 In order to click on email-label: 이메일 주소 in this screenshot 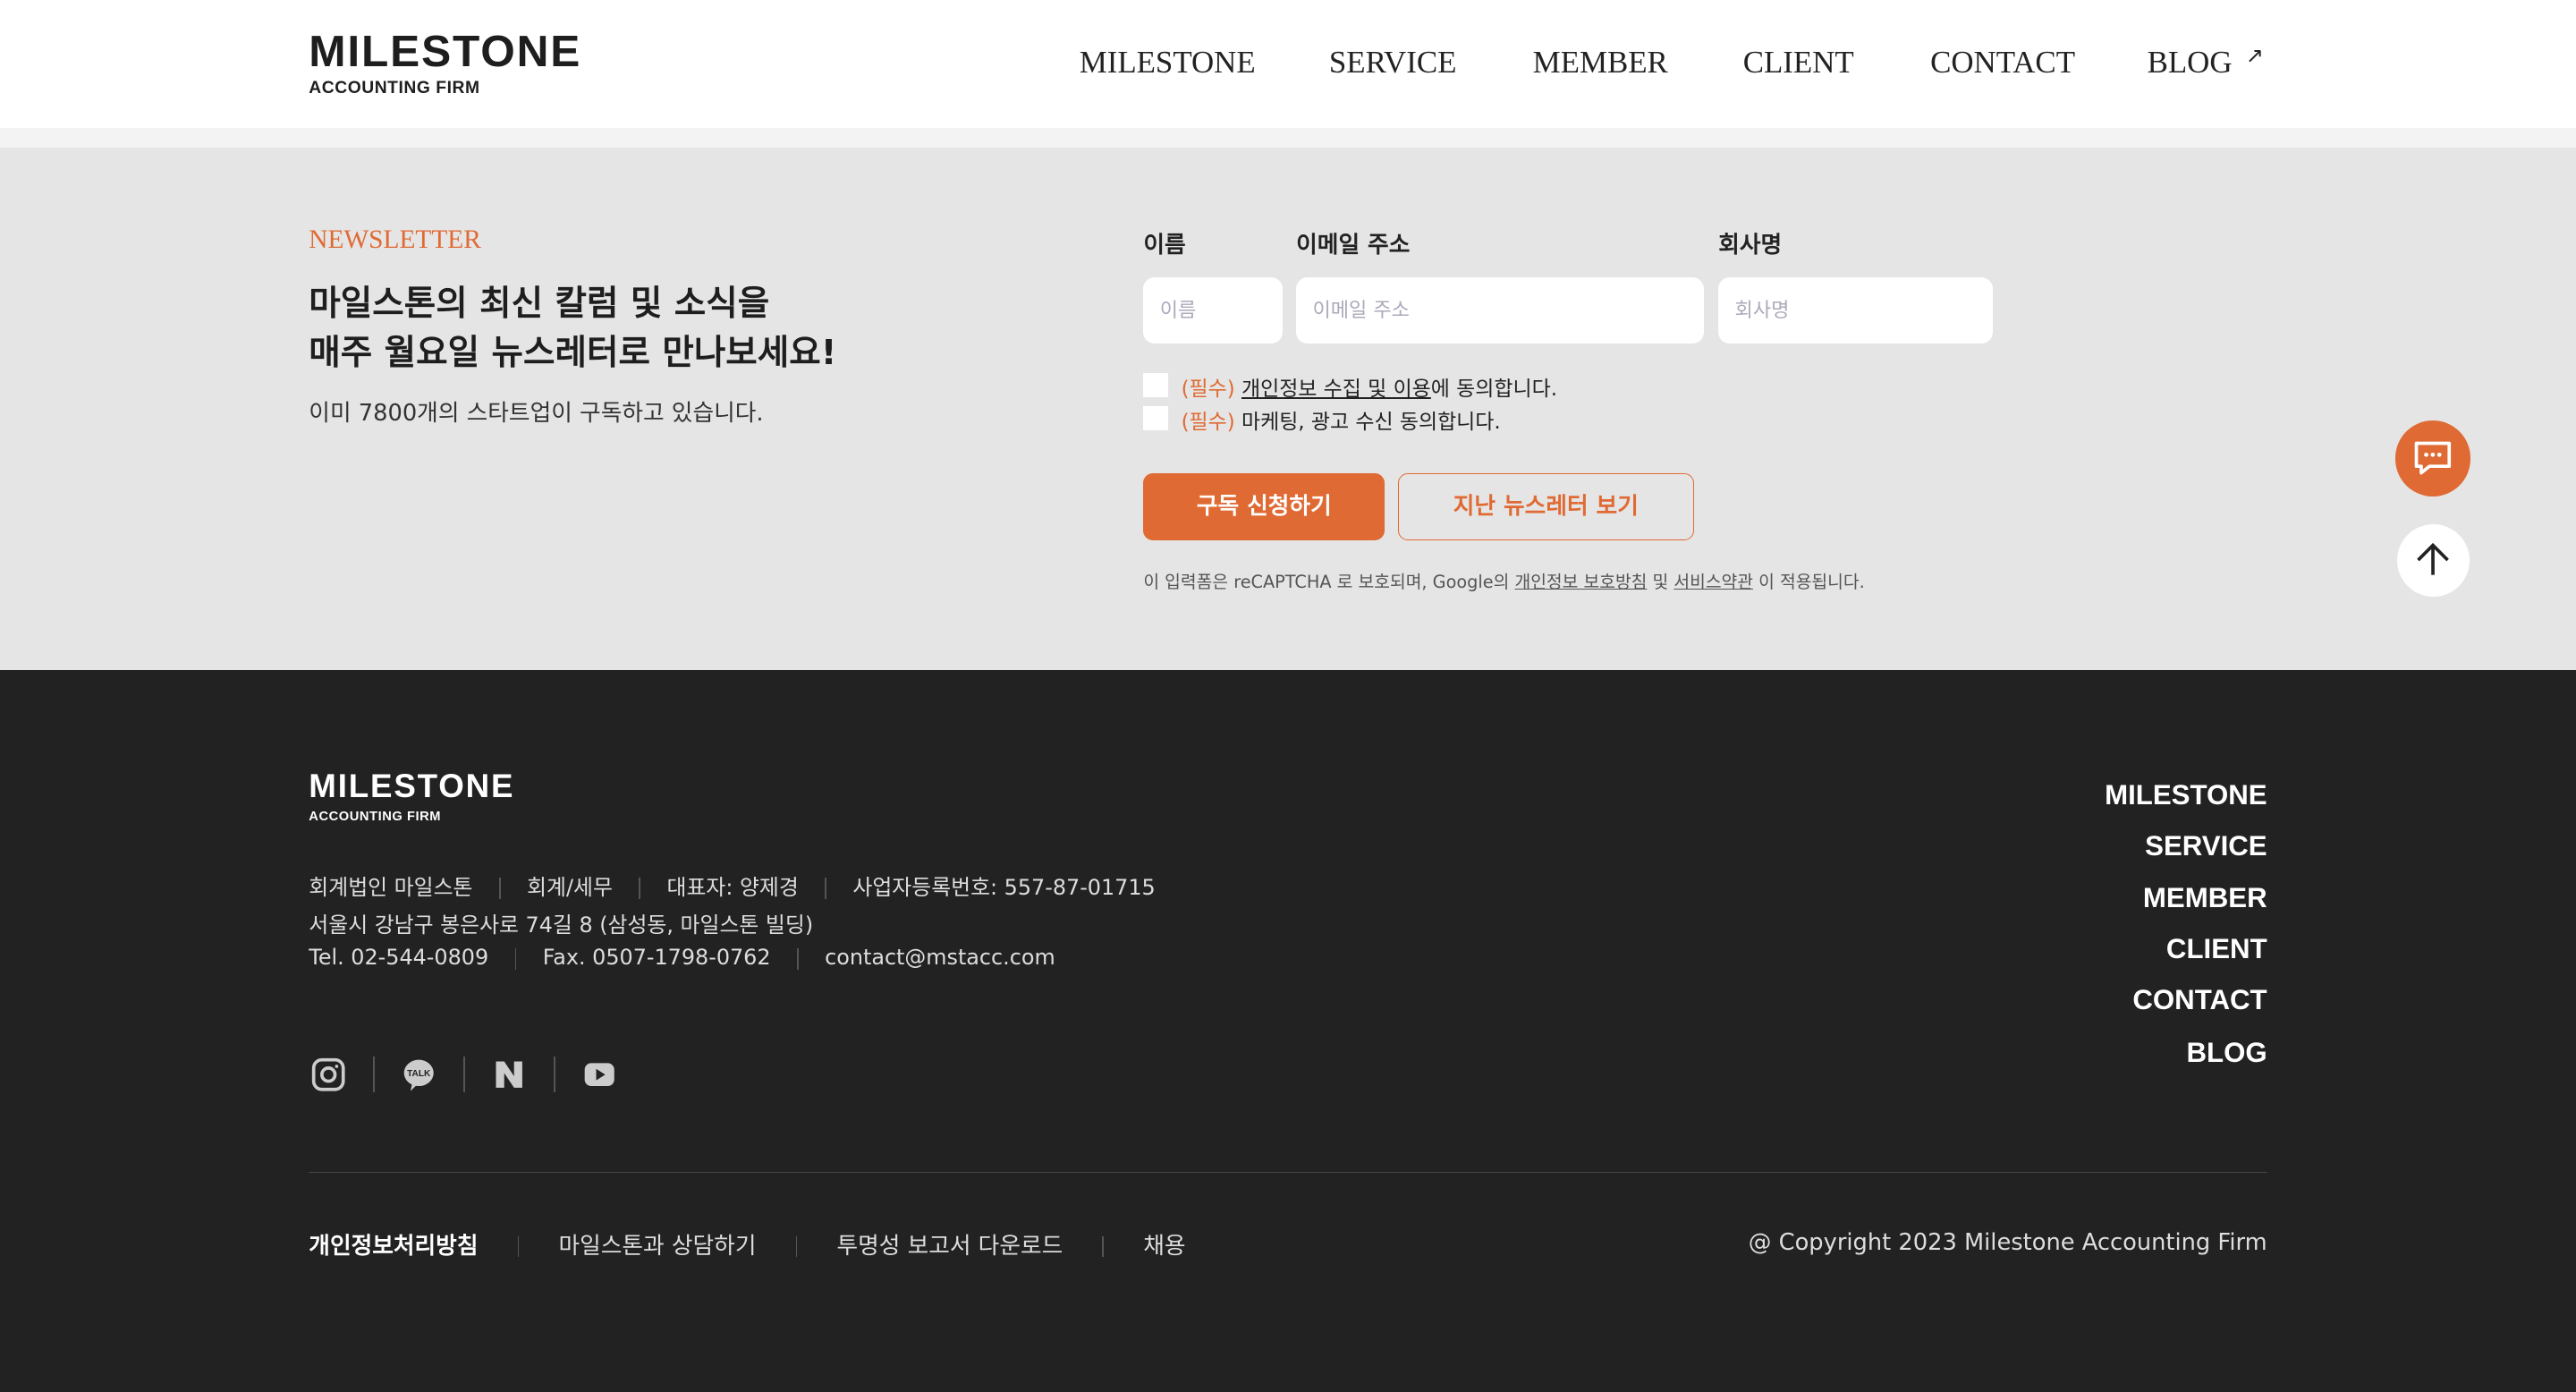, I will do `click(1353, 245)`.